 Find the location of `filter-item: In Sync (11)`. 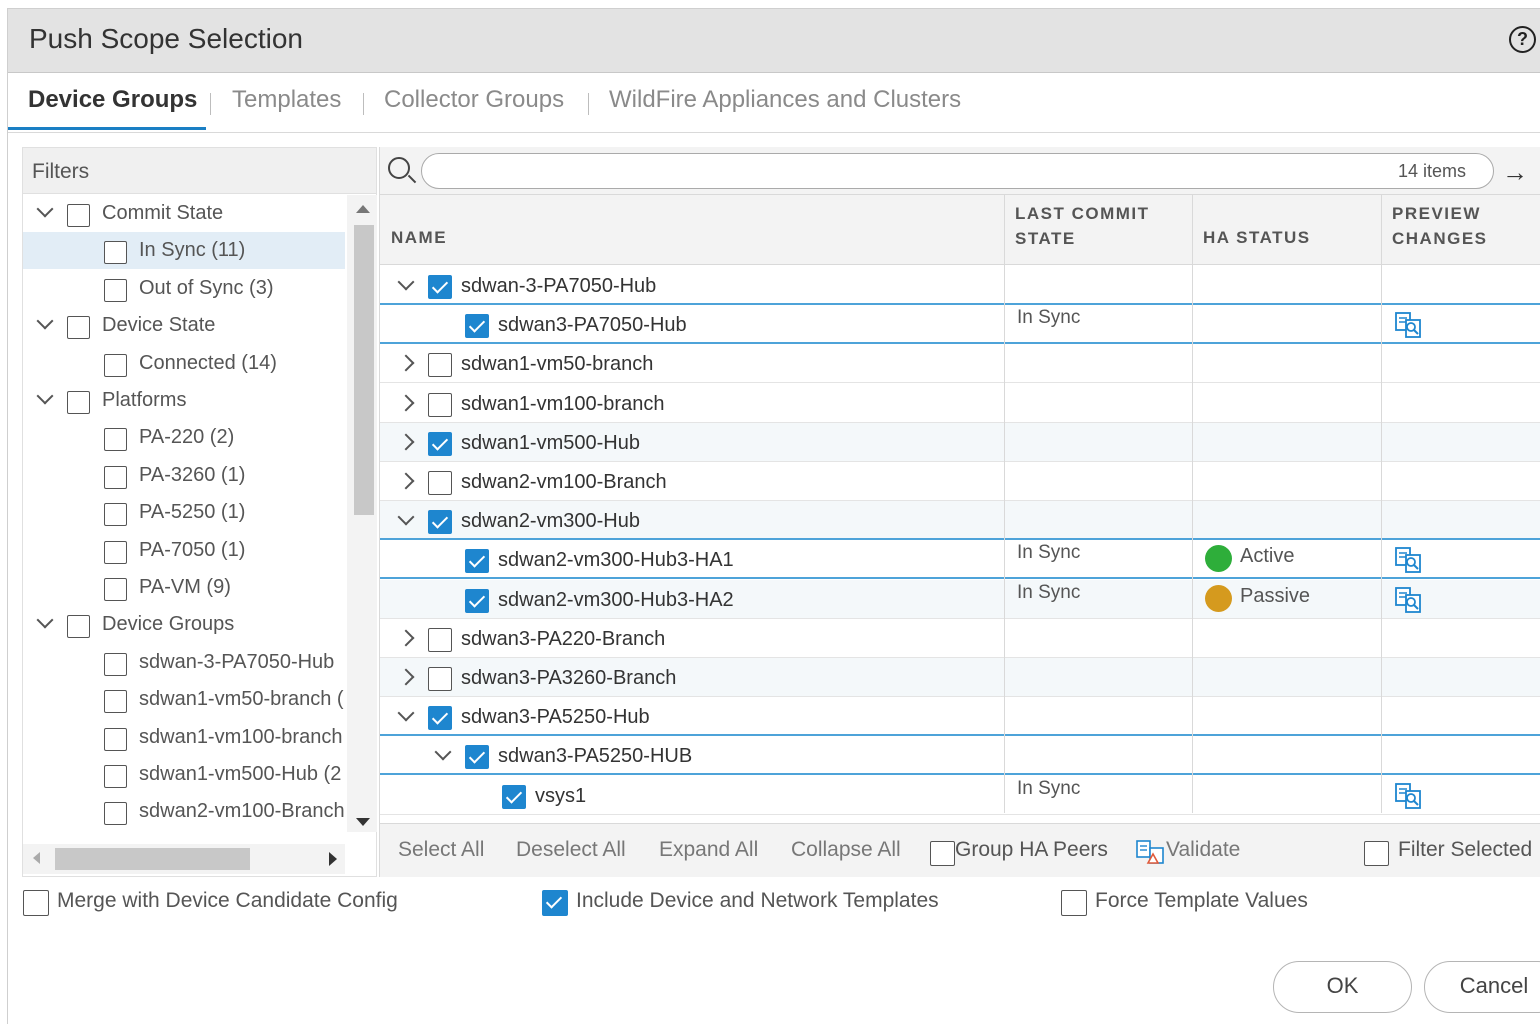

filter-item: In Sync (11) is located at coordinates (184, 251).